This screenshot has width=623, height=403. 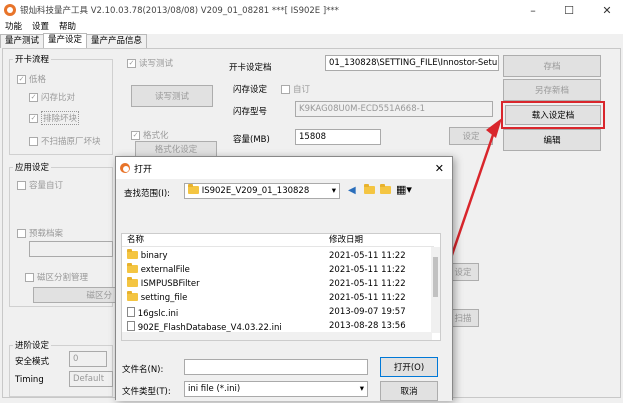 I want to click on low-format-checkbox: ✓ 低格, so click(x=31, y=79).